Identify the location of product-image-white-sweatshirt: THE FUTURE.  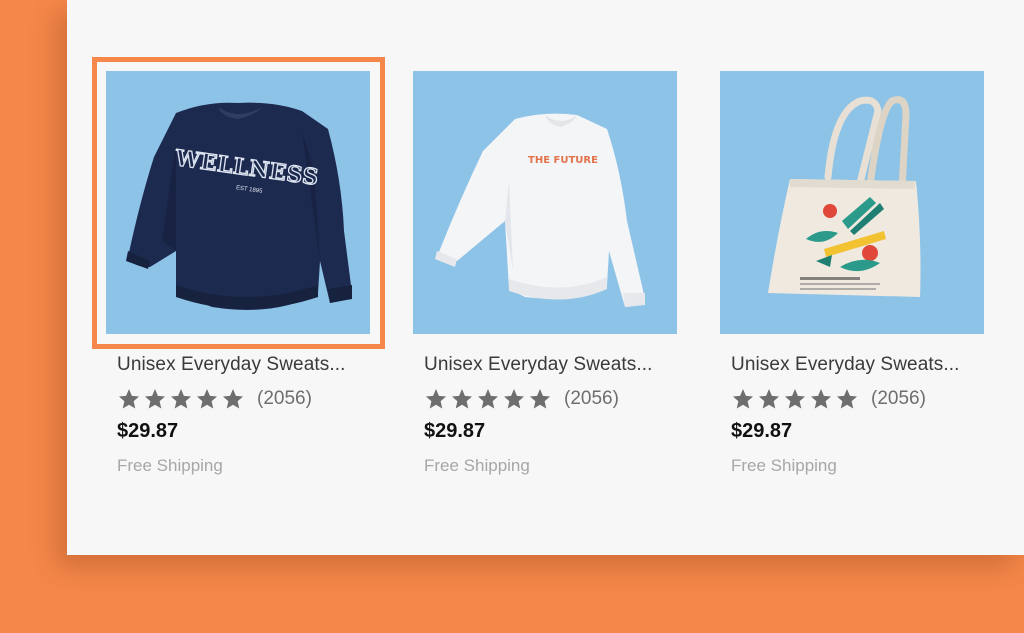
(545, 202).